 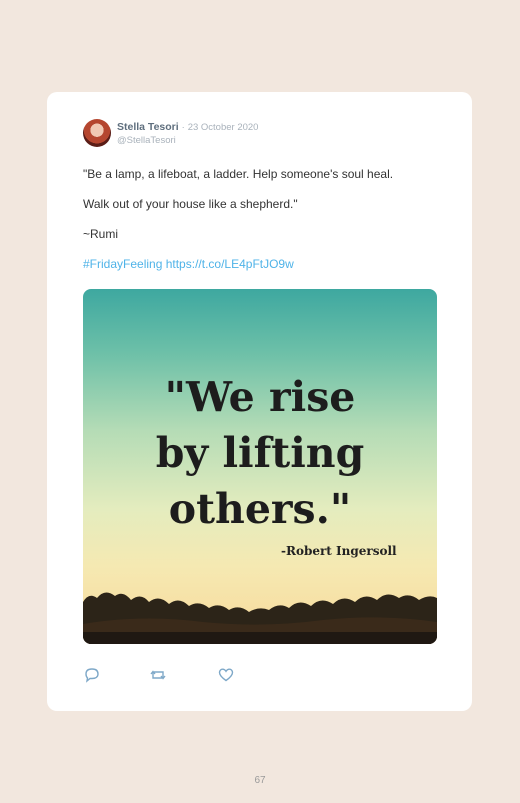 I want to click on image-quote-attribution: -Robert Ingersoll, so click(x=339, y=551).